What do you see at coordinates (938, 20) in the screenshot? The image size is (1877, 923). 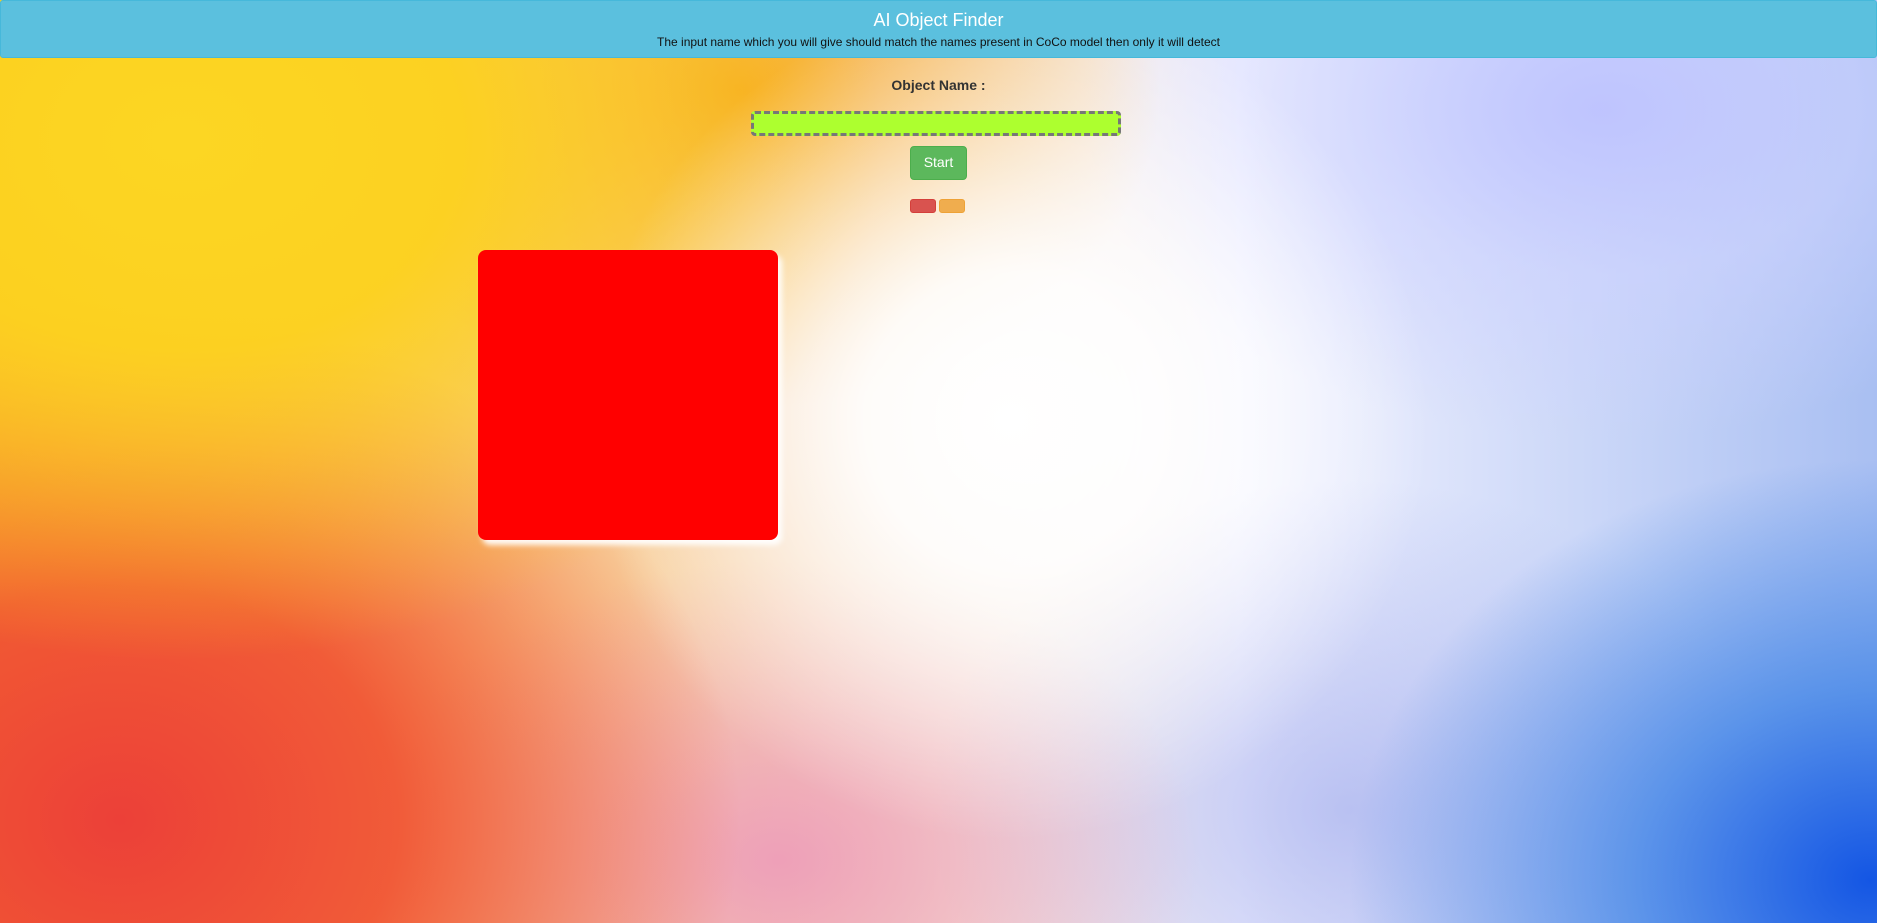 I see `app-title: AI Object Finder` at bounding box center [938, 20].